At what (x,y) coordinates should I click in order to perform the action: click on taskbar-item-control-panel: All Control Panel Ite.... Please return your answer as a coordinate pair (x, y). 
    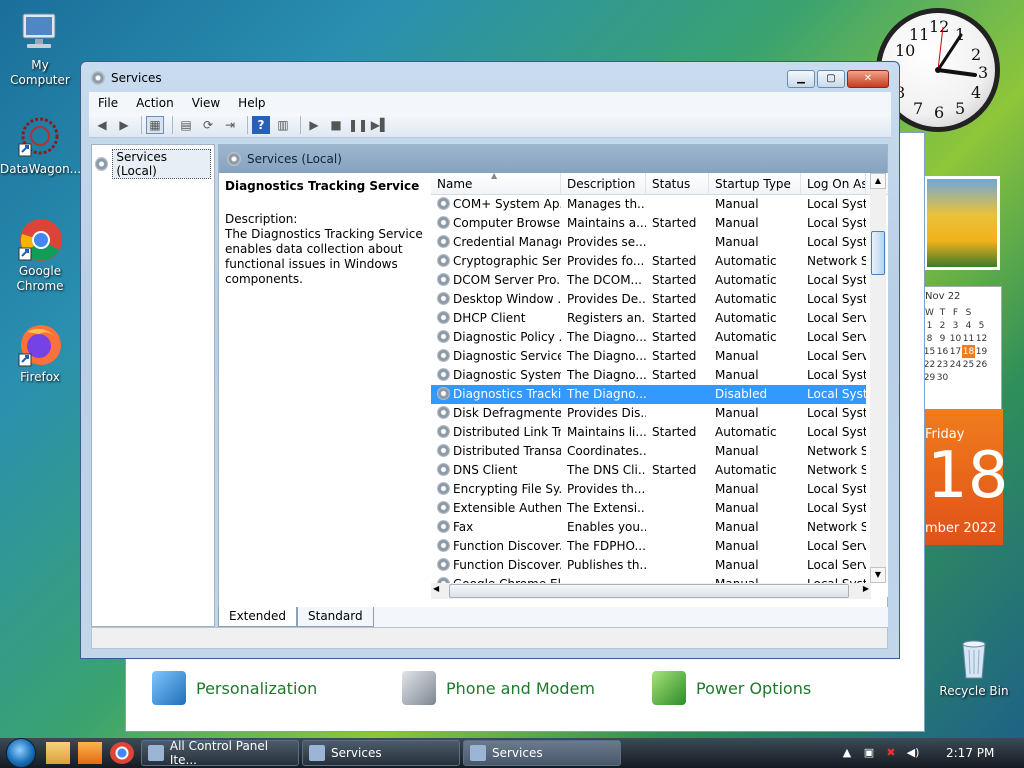
    Looking at the image, I should click on (220, 753).